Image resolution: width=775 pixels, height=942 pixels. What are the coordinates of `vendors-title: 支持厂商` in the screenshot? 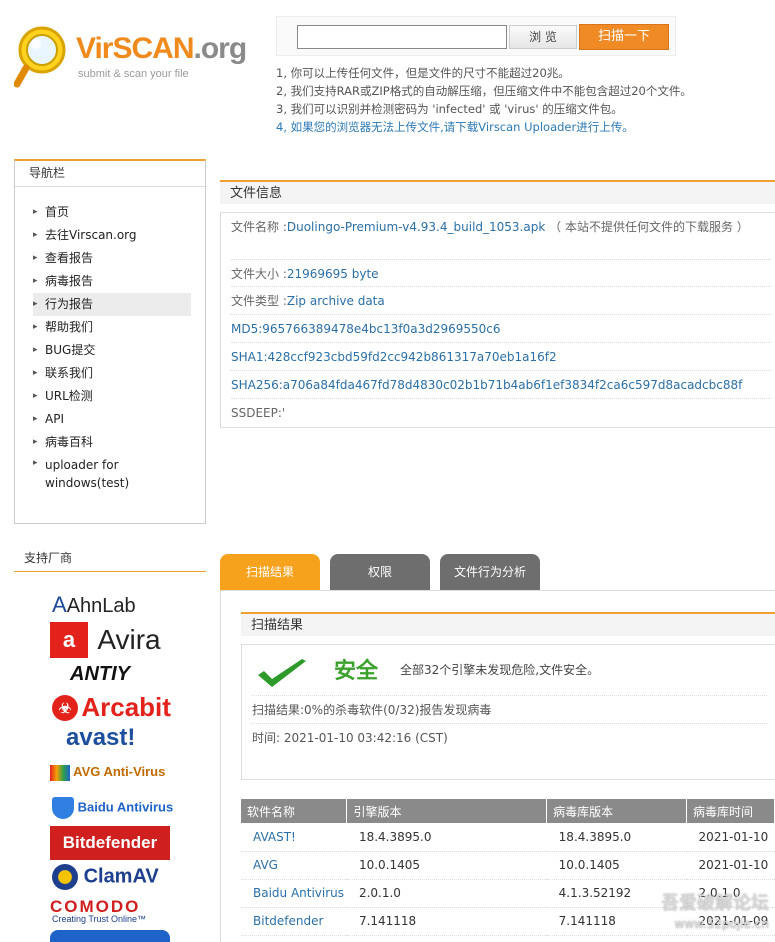 It's located at (110, 560).